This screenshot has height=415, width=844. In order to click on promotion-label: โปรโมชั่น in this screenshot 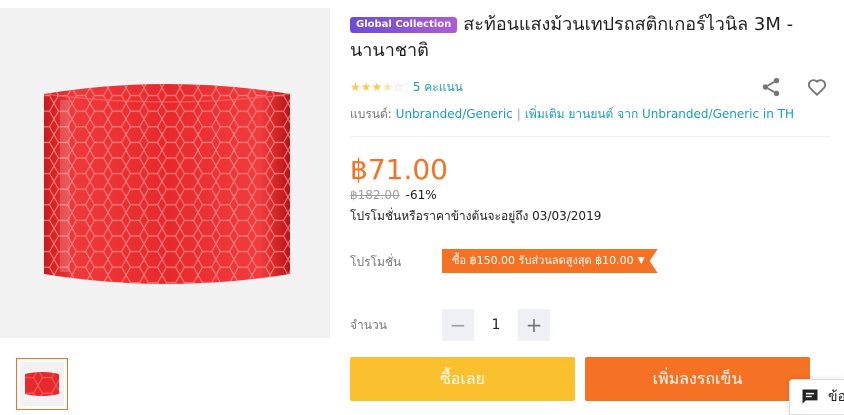, I will do `click(376, 262)`.